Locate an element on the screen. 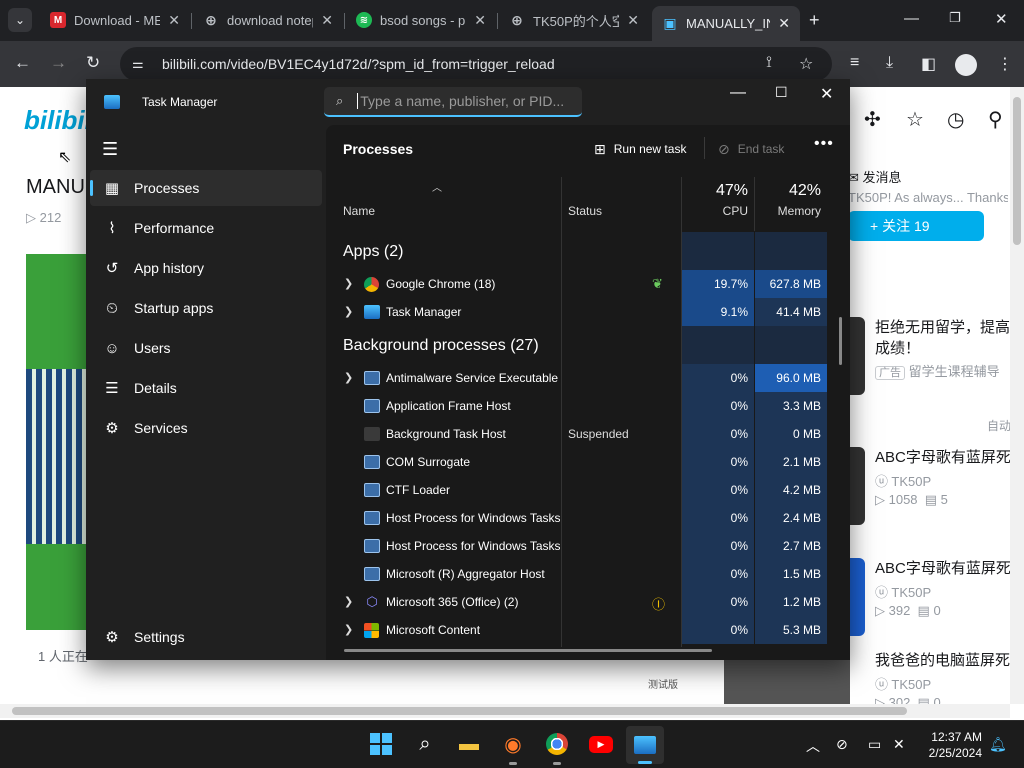  more-options-icon: ••• is located at coordinates (824, 144).